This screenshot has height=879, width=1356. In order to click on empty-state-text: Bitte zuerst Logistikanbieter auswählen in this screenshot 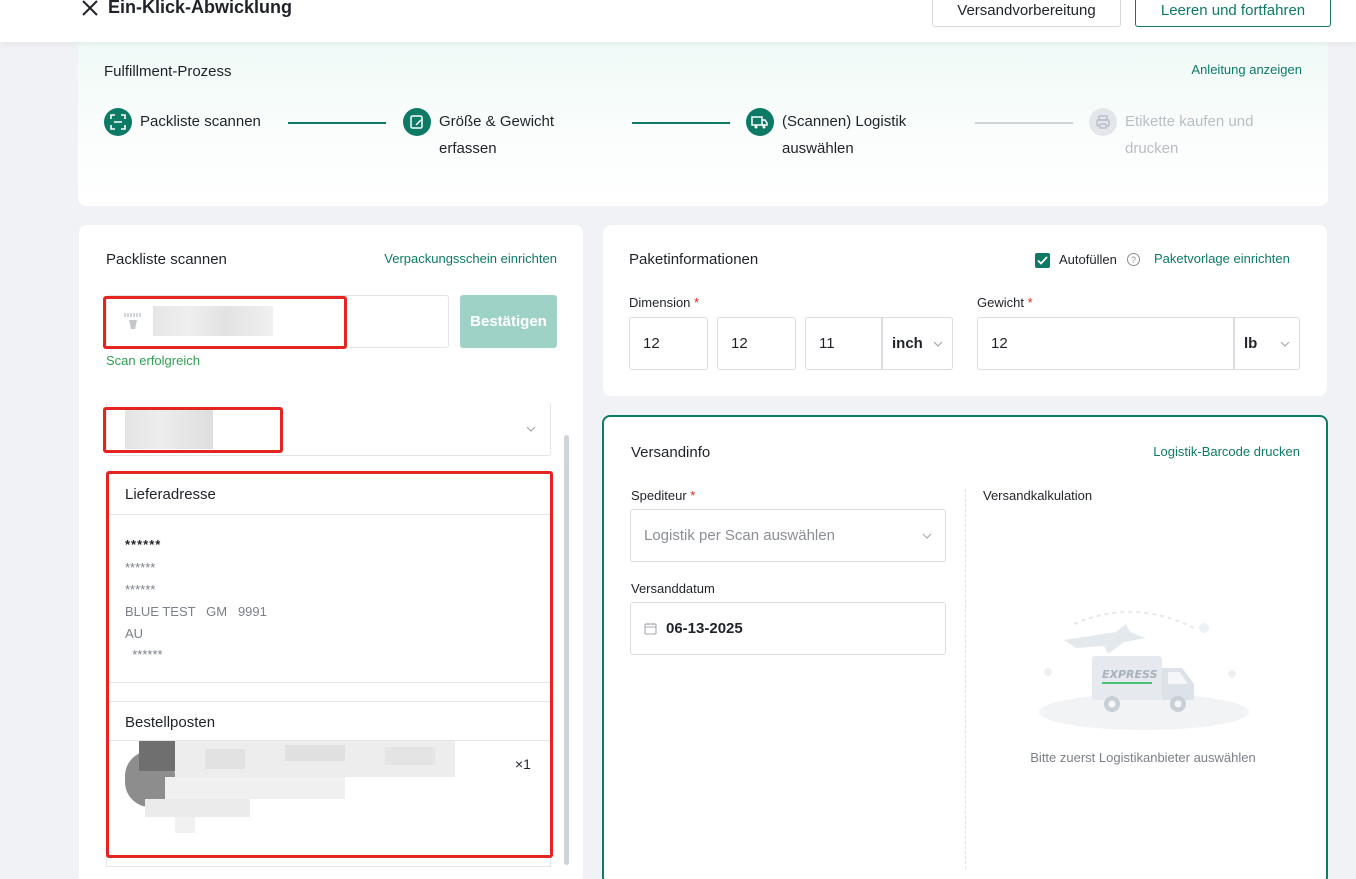, I will do `click(1143, 757)`.